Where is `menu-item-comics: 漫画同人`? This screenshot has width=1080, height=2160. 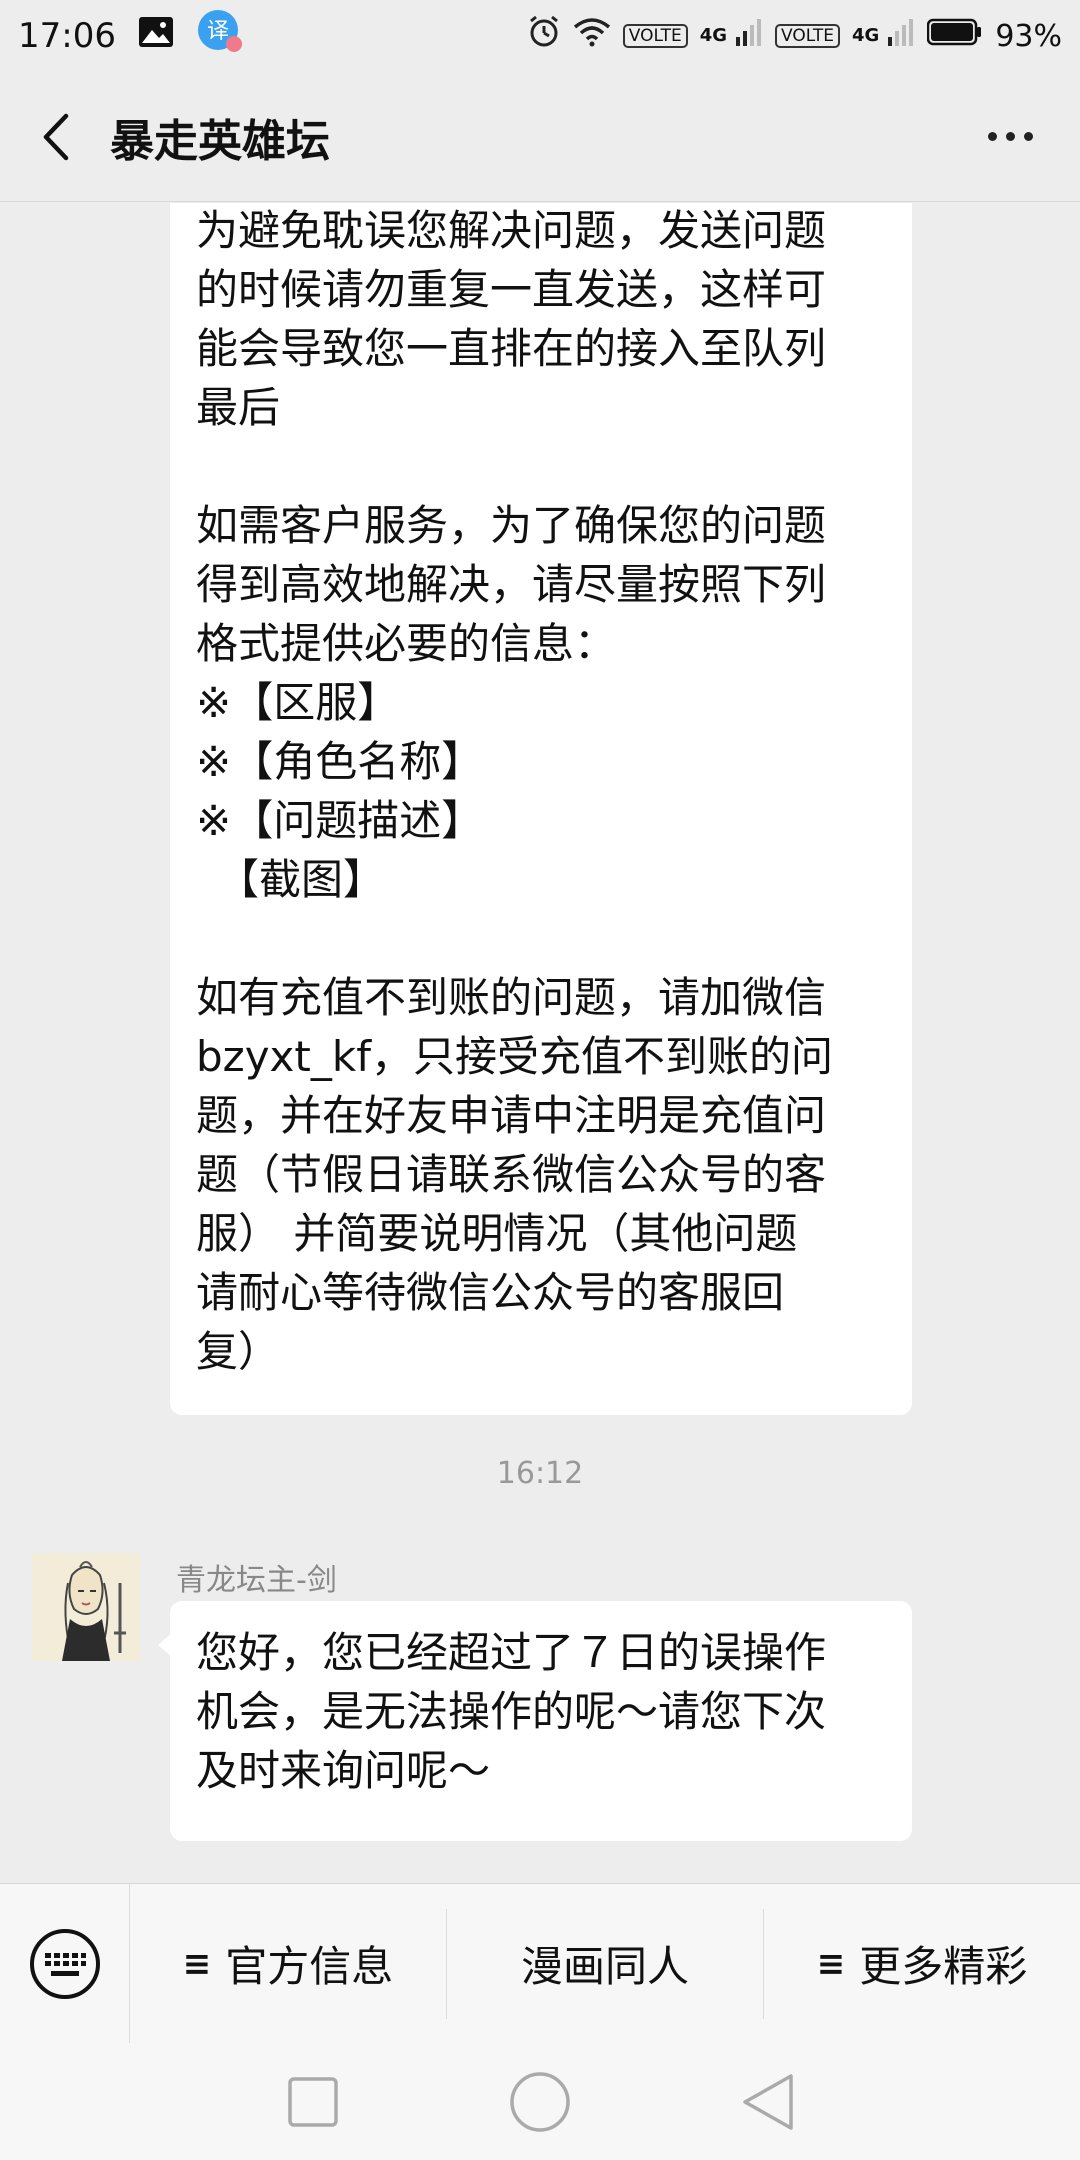 menu-item-comics: 漫画同人 is located at coordinates (604, 1963).